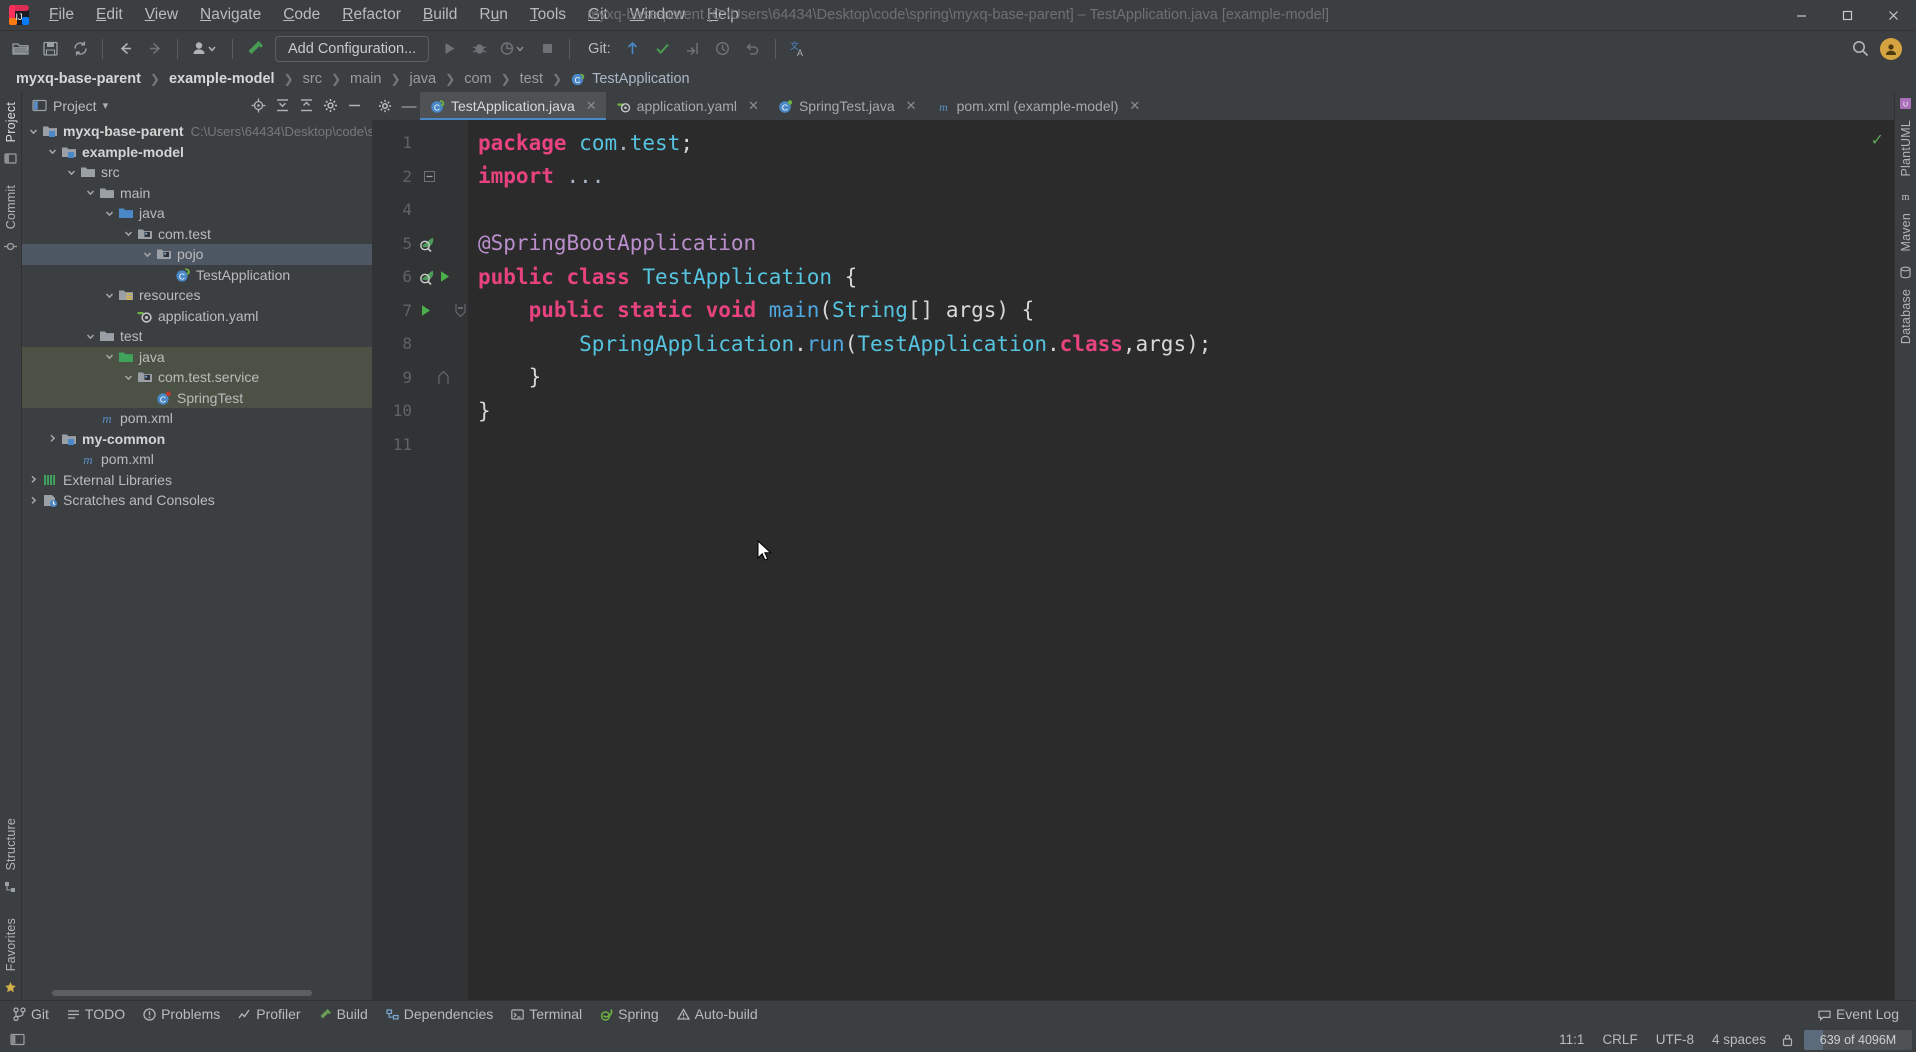 This screenshot has height=1052, width=1916. I want to click on show-toolwindows-icon, so click(15, 1039).